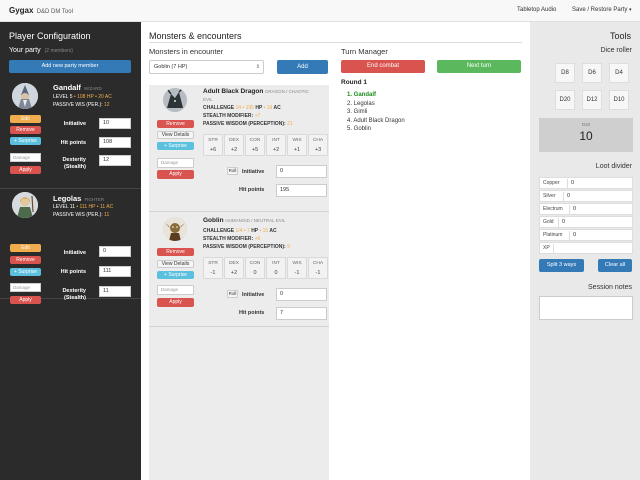  What do you see at coordinates (297, 268) in the screenshot?
I see `stat-wis: WIS -1` at bounding box center [297, 268].